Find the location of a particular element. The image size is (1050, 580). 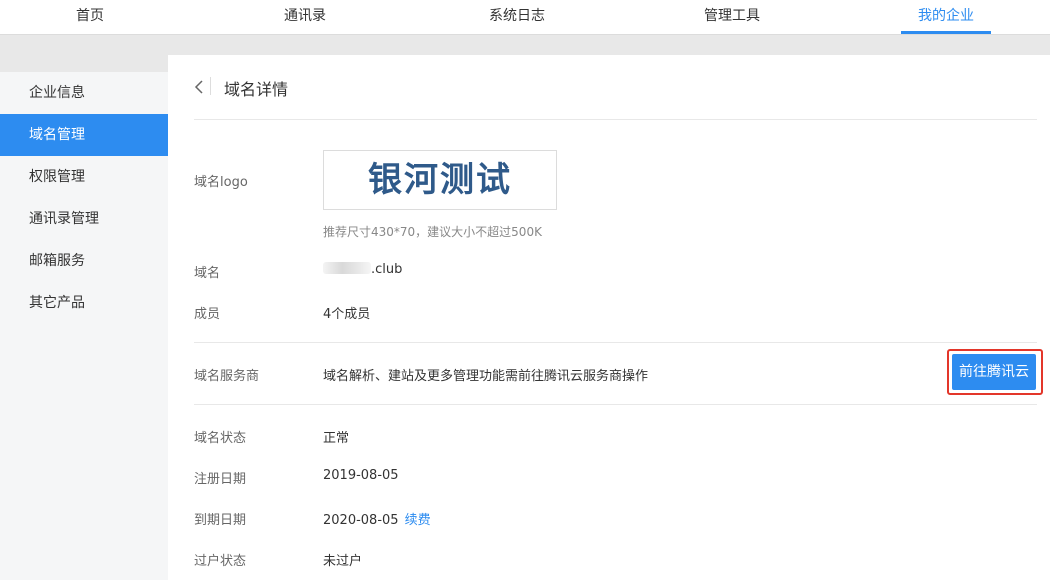

nav-admin-tools: 管理工具 is located at coordinates (732, 17).